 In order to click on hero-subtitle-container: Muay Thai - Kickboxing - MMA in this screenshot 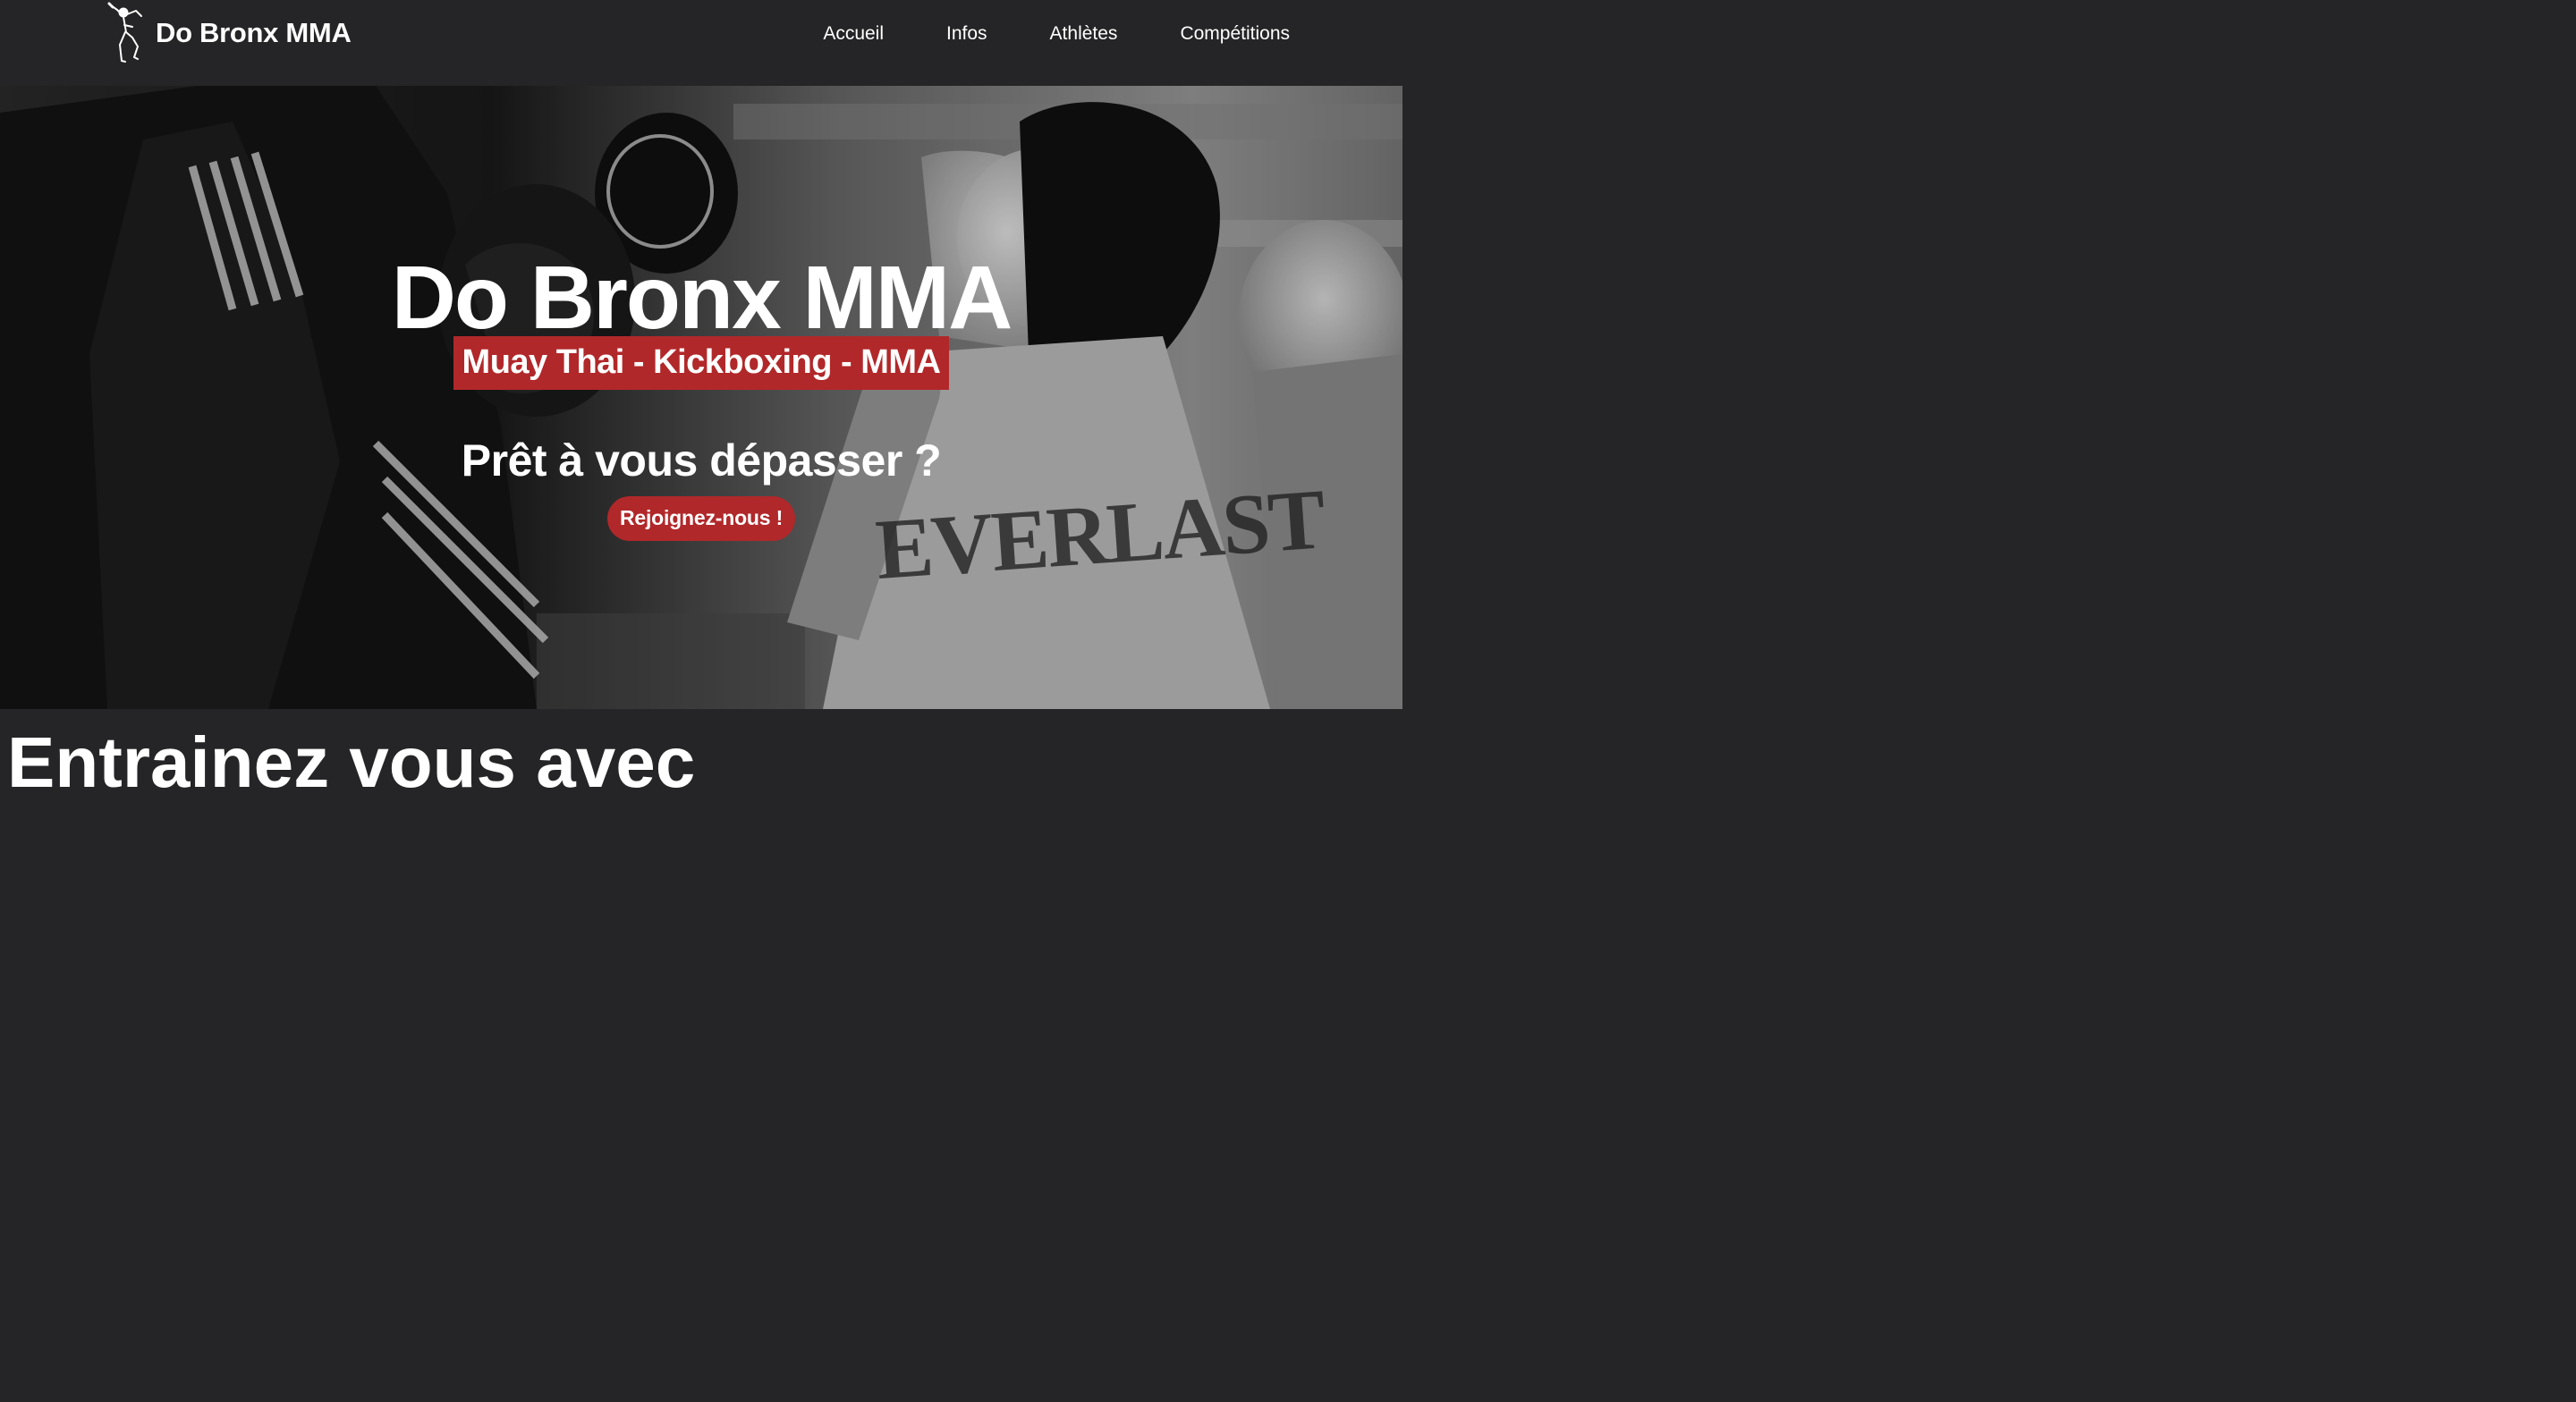, I will do `click(701, 363)`.